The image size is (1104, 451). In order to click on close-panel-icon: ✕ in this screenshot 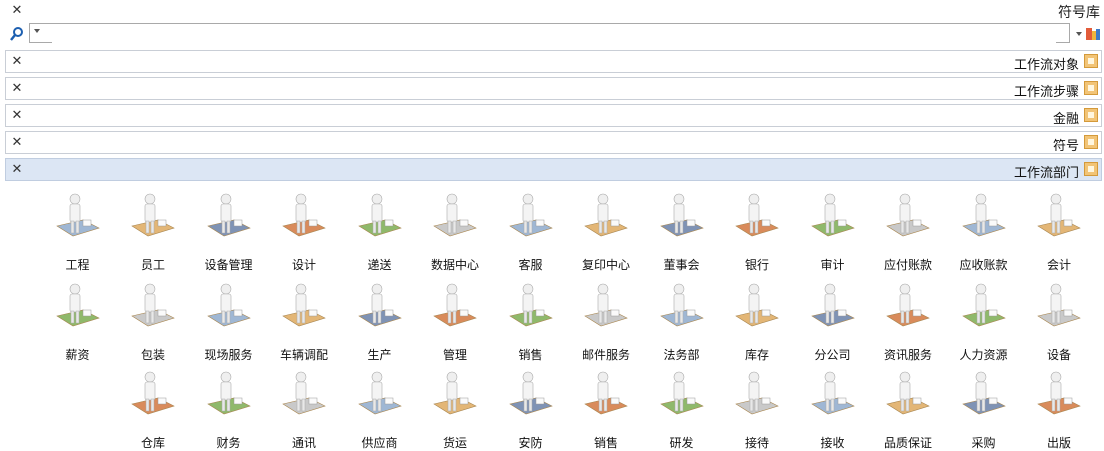, I will do `click(17, 11)`.